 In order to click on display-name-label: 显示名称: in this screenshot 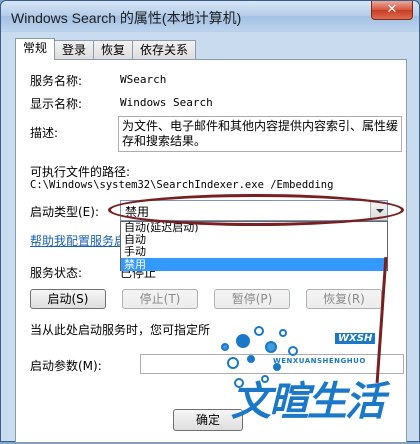, I will do `click(56, 104)`.